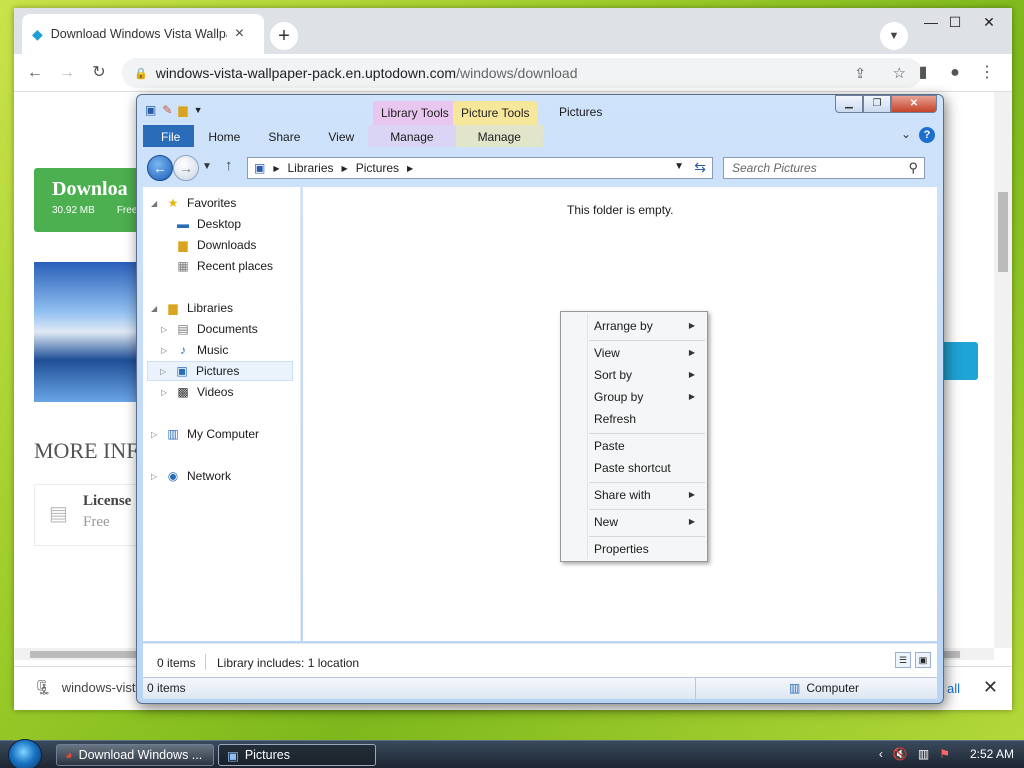 Image resolution: width=1024 pixels, height=768 pixels. I want to click on large-icons-view-icon: ▣, so click(923, 660).